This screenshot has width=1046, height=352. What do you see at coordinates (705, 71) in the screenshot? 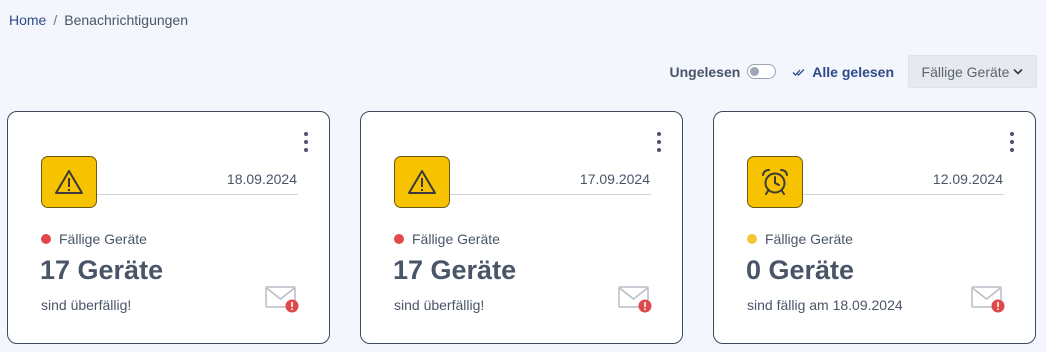
I see `unread-toggle-label: Ungelesen` at bounding box center [705, 71].